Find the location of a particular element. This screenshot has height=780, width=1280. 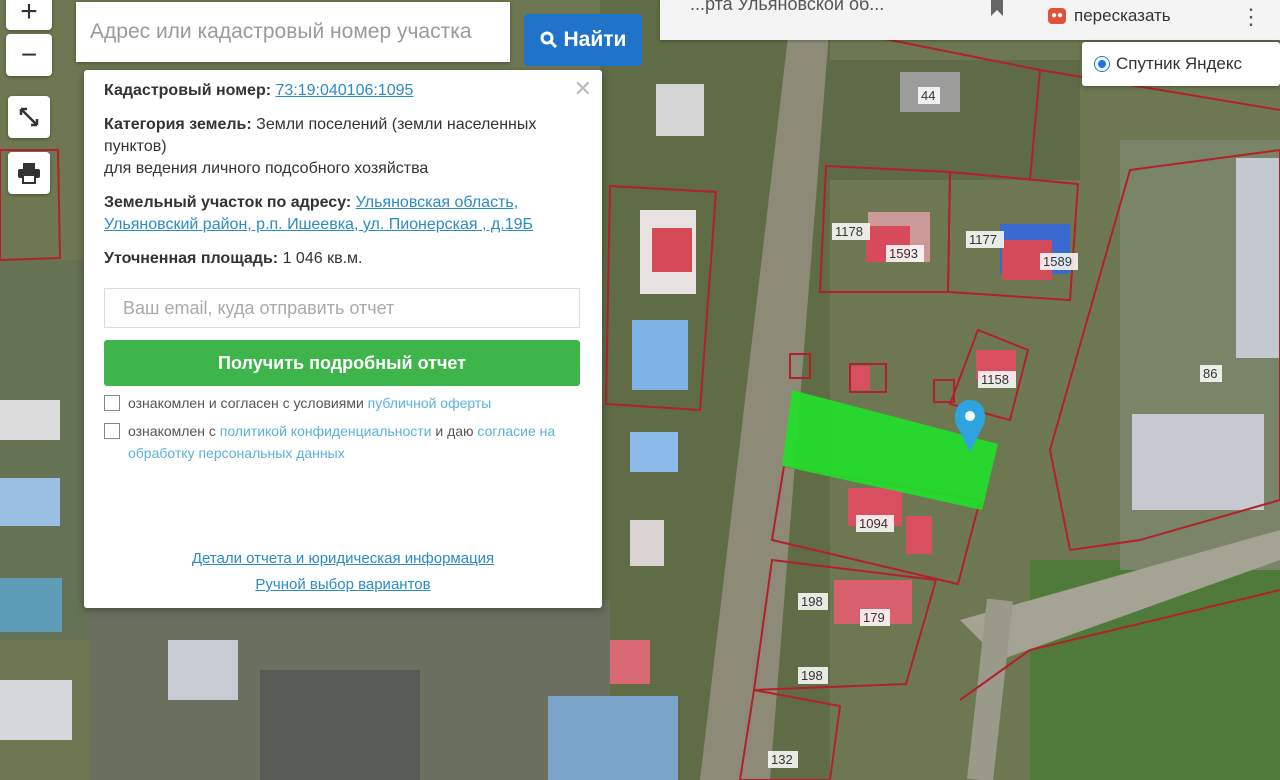

map-layer-selector: Спутник Яндекс is located at coordinates (1181, 64).